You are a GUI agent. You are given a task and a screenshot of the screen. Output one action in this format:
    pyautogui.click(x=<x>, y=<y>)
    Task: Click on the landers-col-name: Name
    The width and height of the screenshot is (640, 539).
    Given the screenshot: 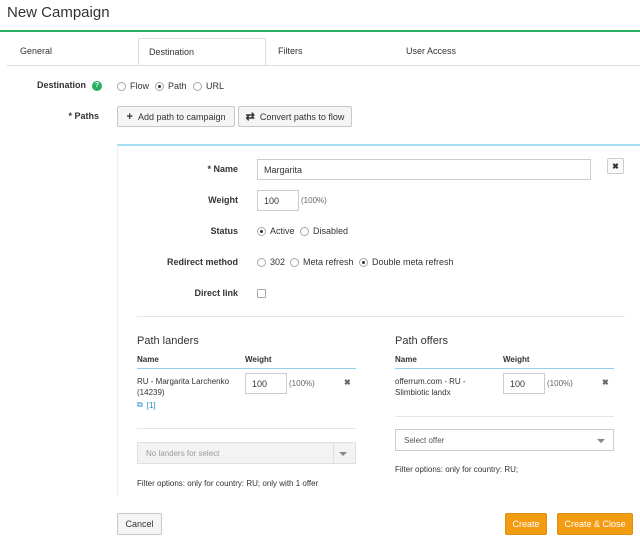 What is the action you would take?
    pyautogui.click(x=148, y=359)
    